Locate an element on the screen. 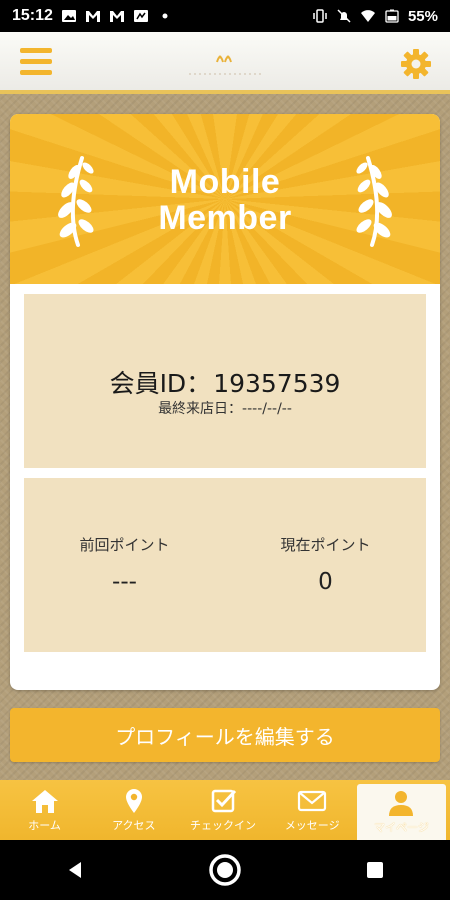 This screenshot has height=900, width=450. current-points: 現在ポイント 0 is located at coordinates (325, 564).